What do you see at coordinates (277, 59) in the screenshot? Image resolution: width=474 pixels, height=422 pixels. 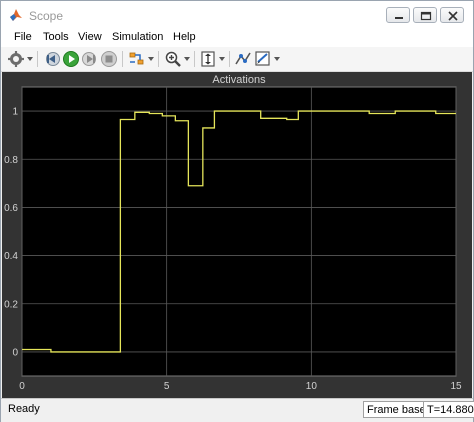 I see `measurements-dropdown-arrow-icon` at bounding box center [277, 59].